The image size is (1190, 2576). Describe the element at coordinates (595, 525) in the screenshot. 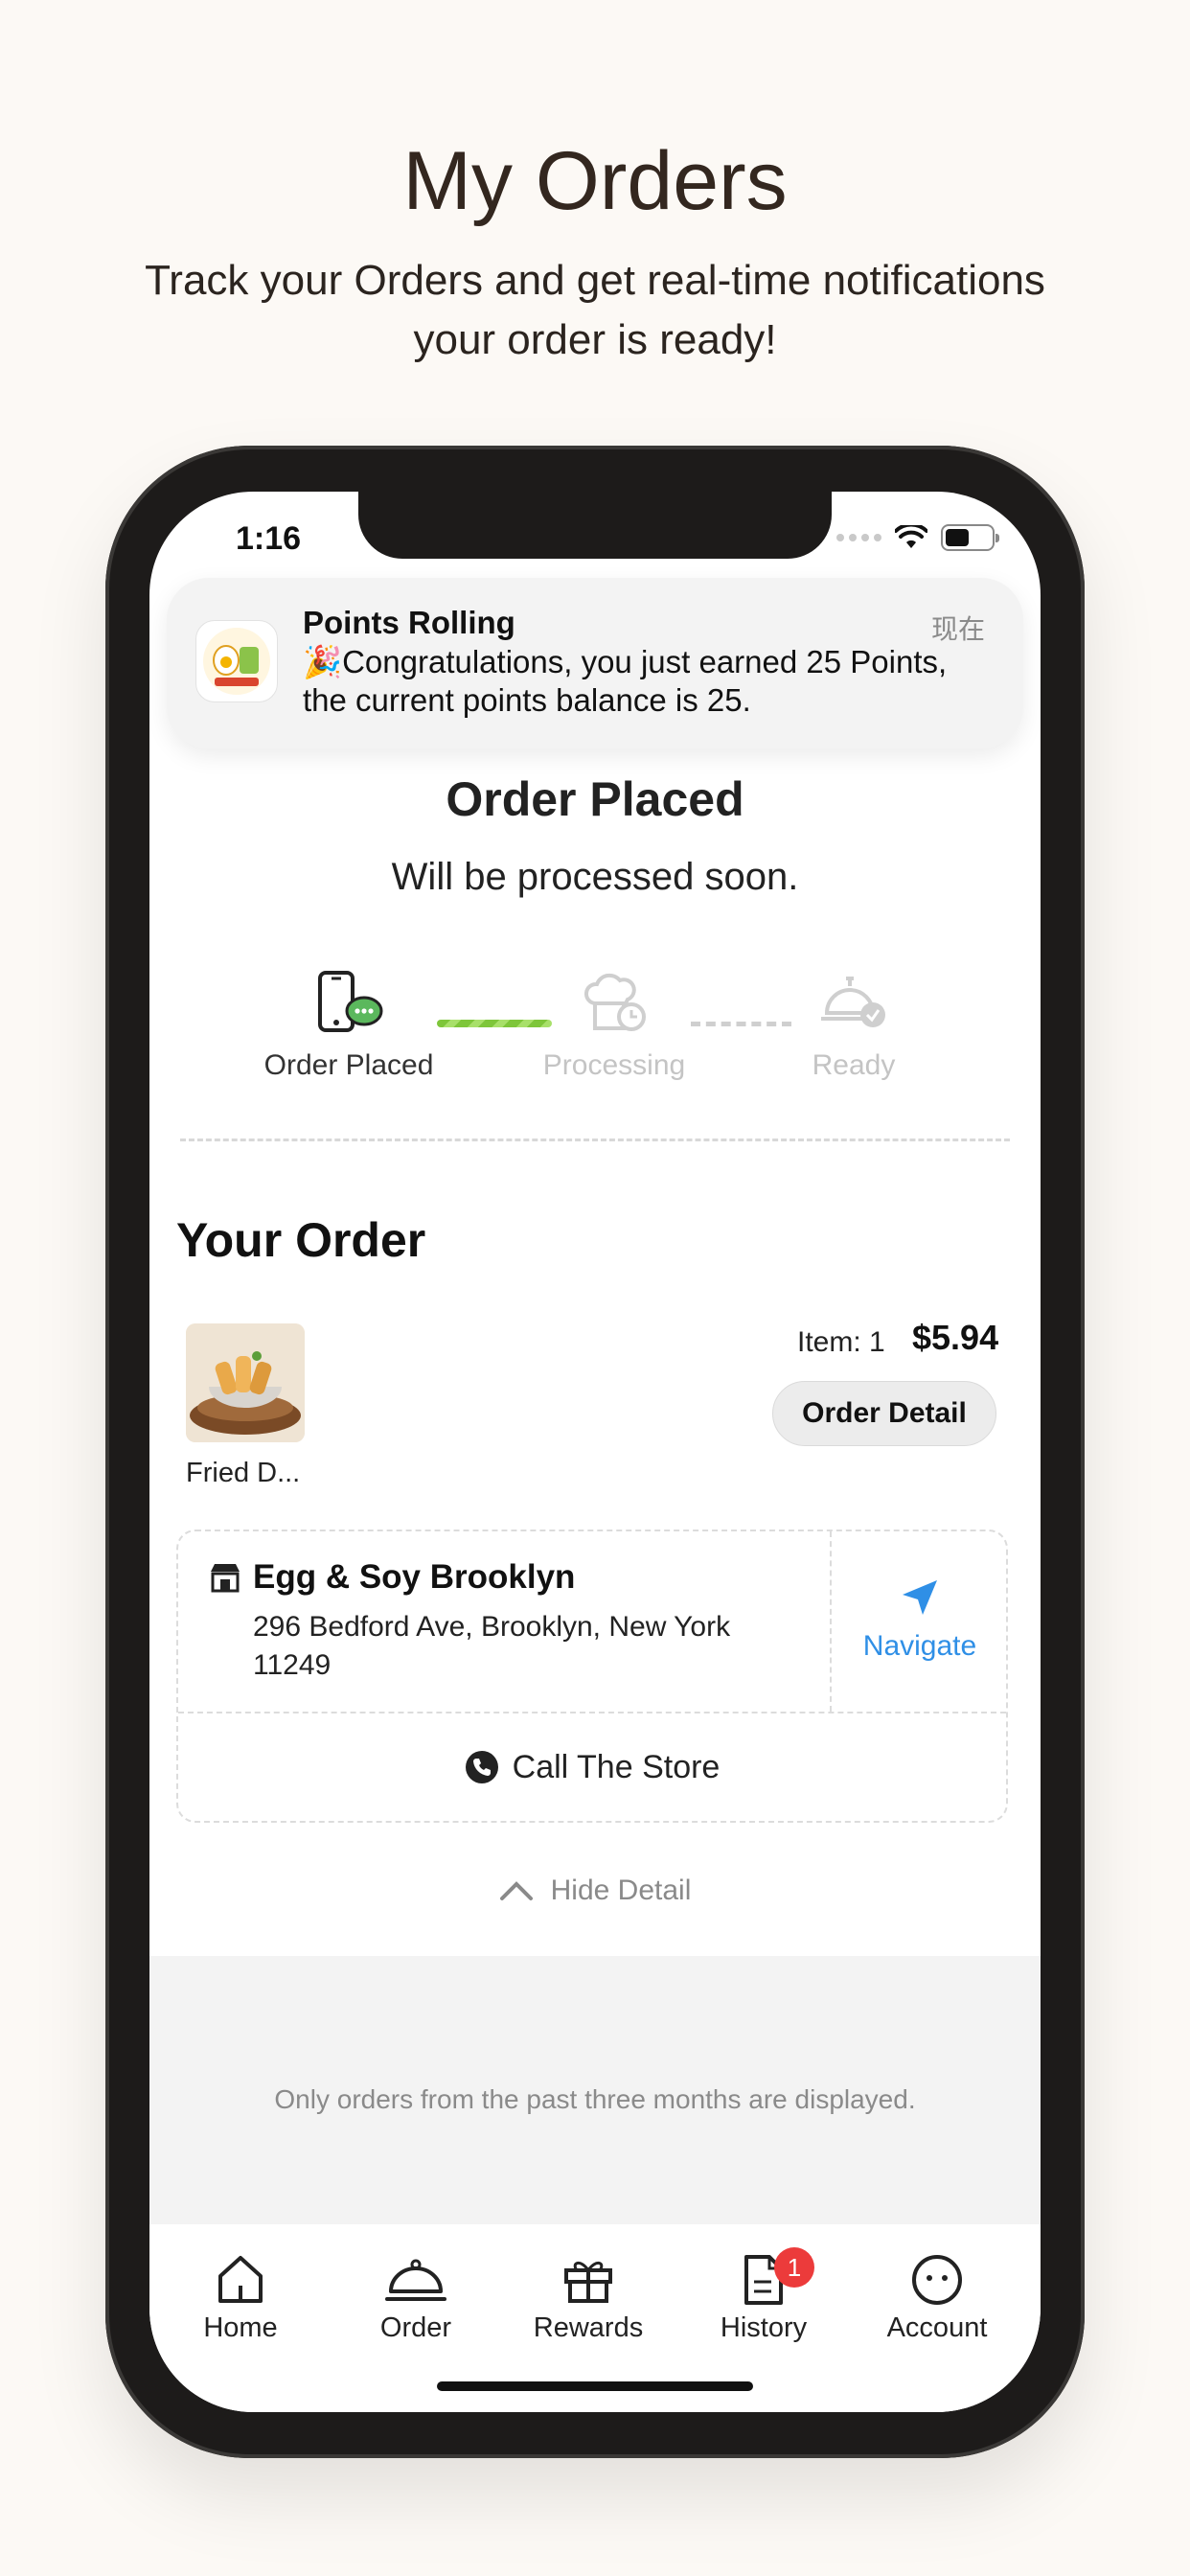

I see `phone-notch` at that location.